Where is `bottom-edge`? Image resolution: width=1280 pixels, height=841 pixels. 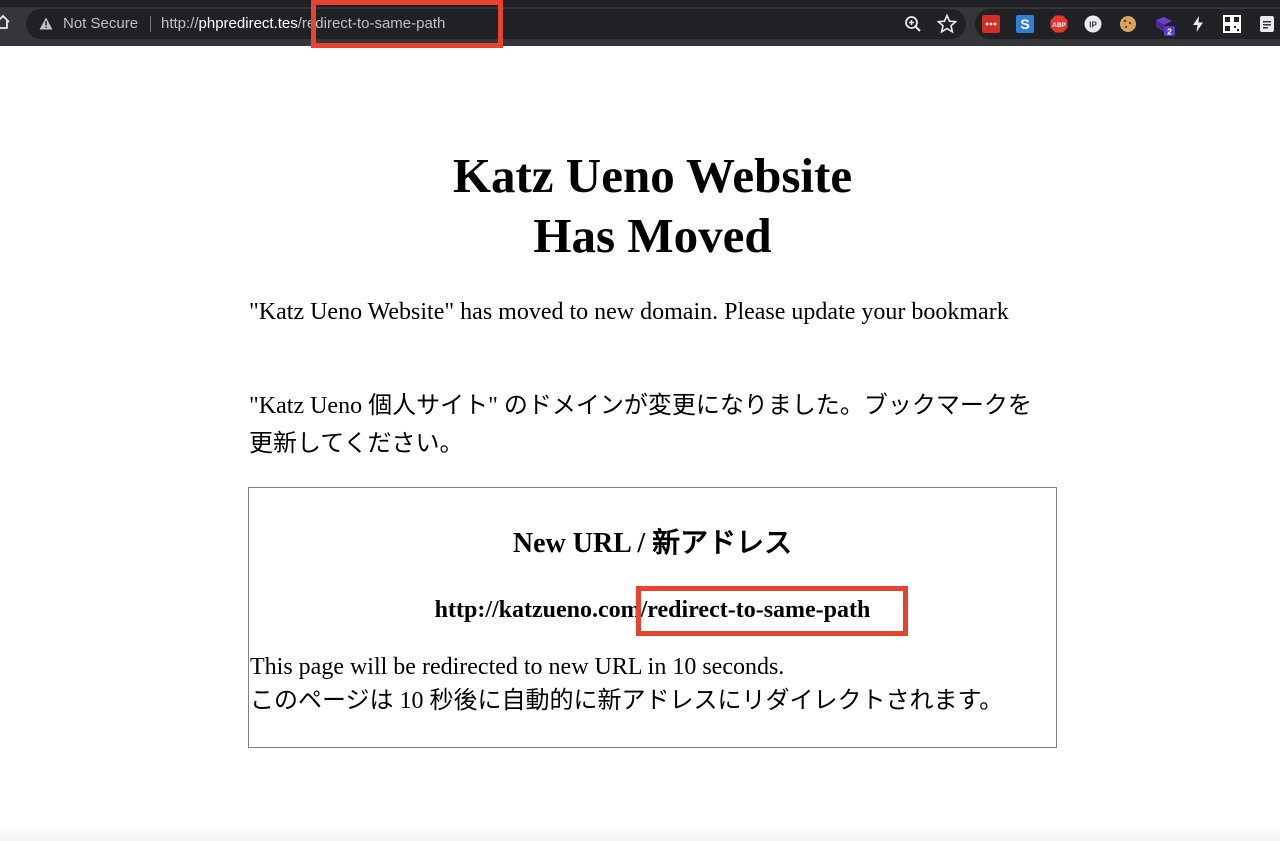 bottom-edge is located at coordinates (640, 833).